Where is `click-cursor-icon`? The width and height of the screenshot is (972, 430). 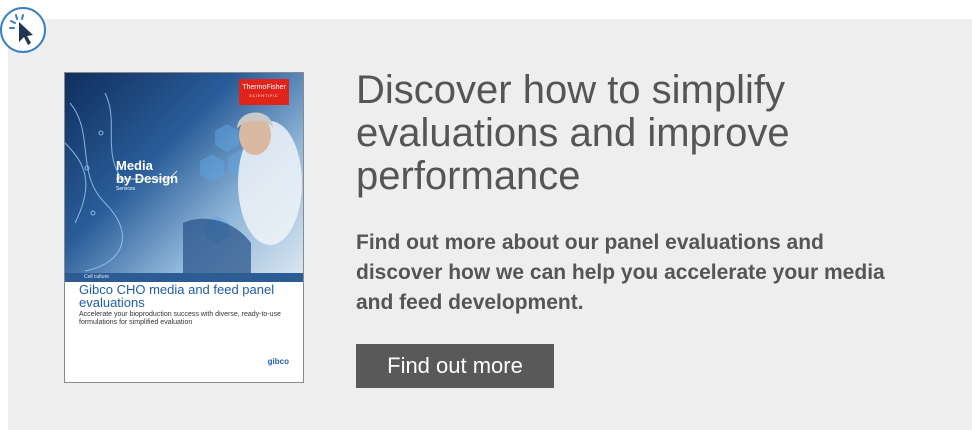 click-cursor-icon is located at coordinates (23, 30).